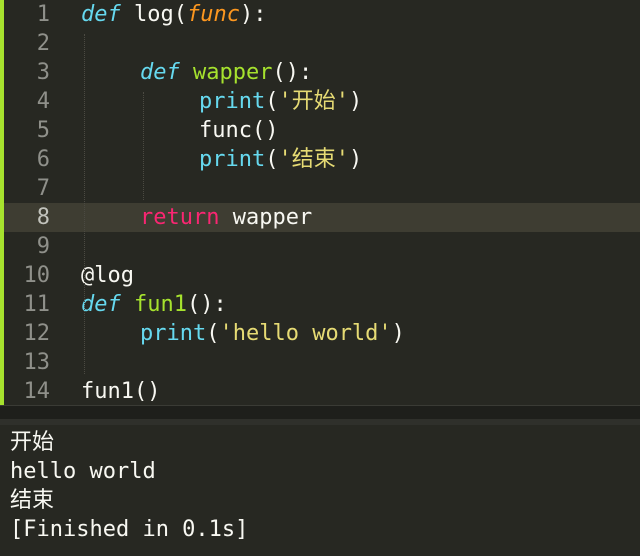 Image resolution: width=640 pixels, height=556 pixels. What do you see at coordinates (226, 217) in the screenshot?
I see `code-text: return wapper` at bounding box center [226, 217].